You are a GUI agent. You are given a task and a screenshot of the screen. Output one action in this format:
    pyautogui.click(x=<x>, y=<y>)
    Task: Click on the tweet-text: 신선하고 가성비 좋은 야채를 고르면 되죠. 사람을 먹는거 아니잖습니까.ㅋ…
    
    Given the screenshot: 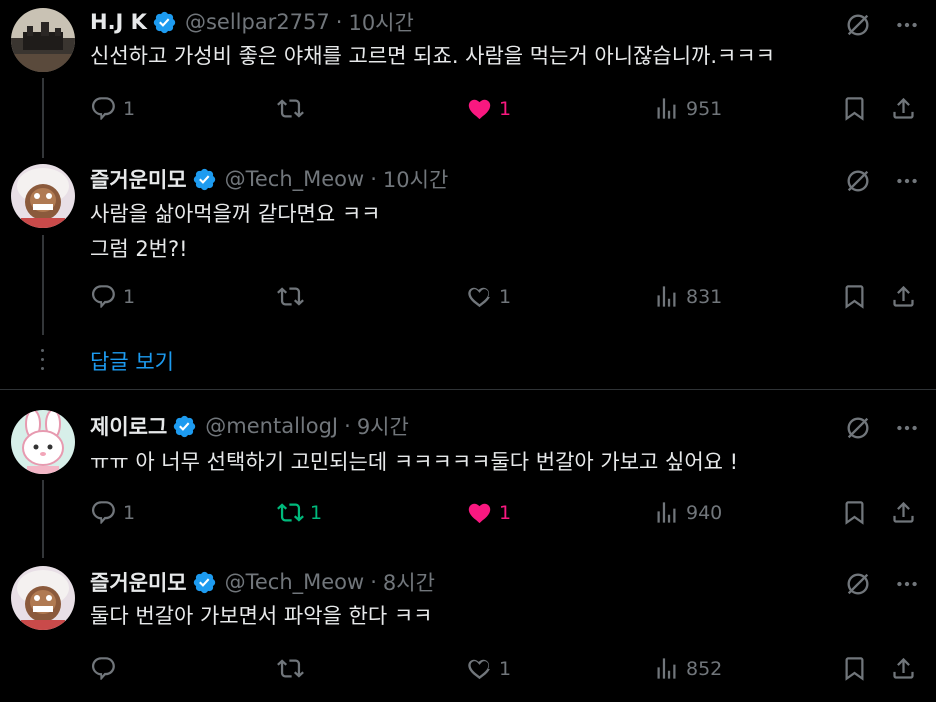 What is the action you would take?
    pyautogui.click(x=432, y=56)
    